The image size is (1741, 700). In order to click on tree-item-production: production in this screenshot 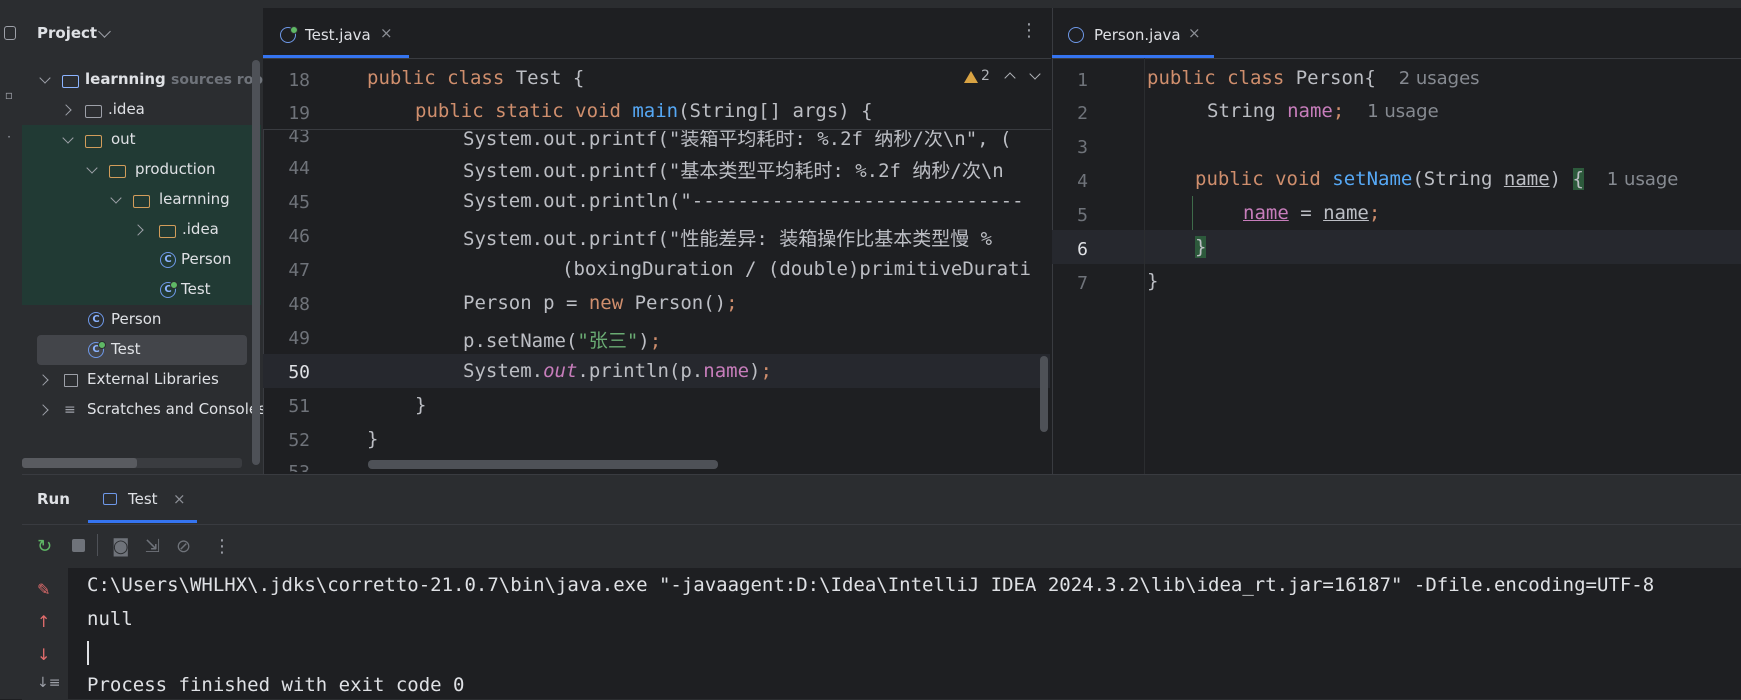, I will do `click(141, 170)`.